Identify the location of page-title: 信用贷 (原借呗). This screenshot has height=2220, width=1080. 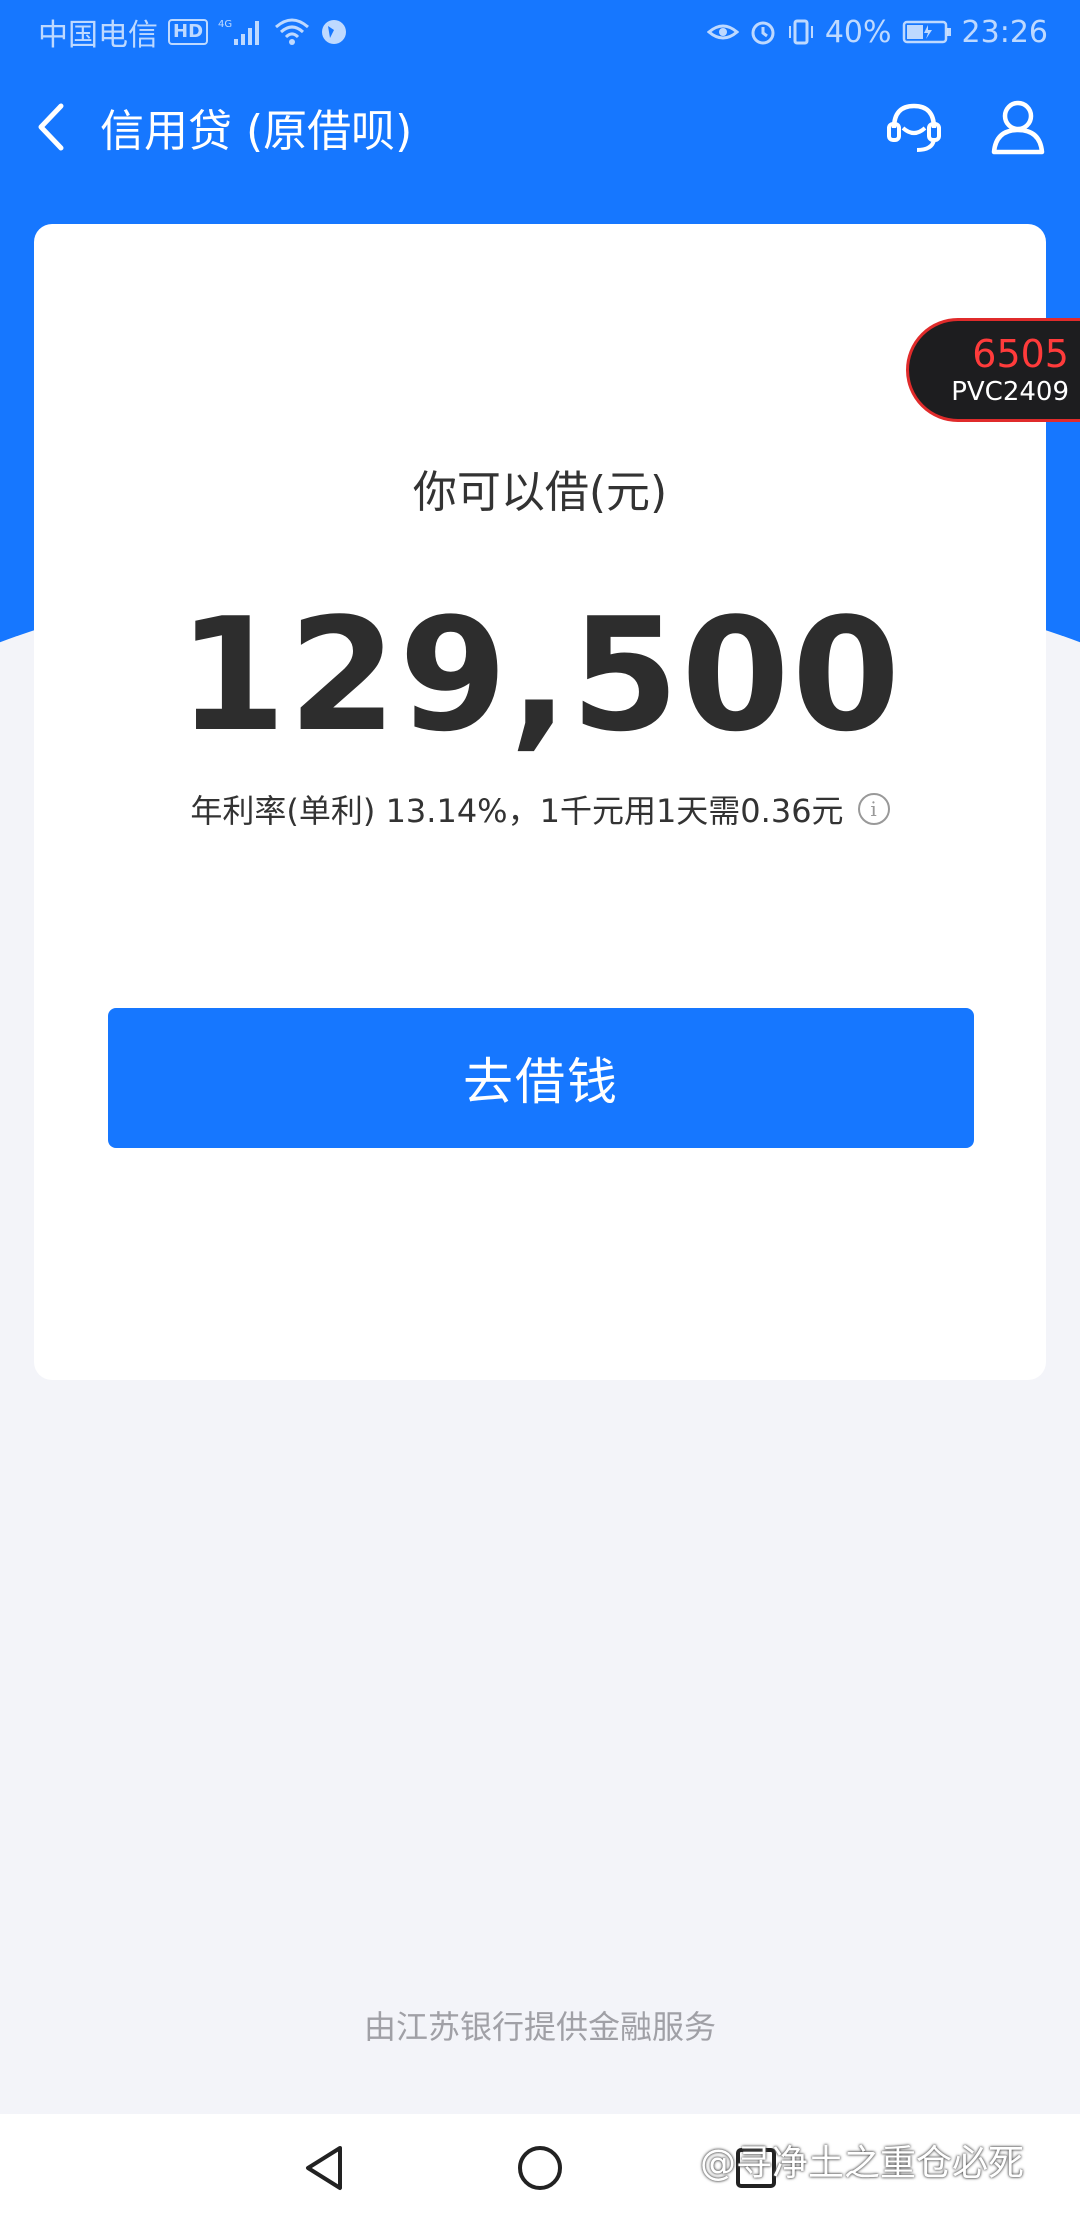
(256, 131).